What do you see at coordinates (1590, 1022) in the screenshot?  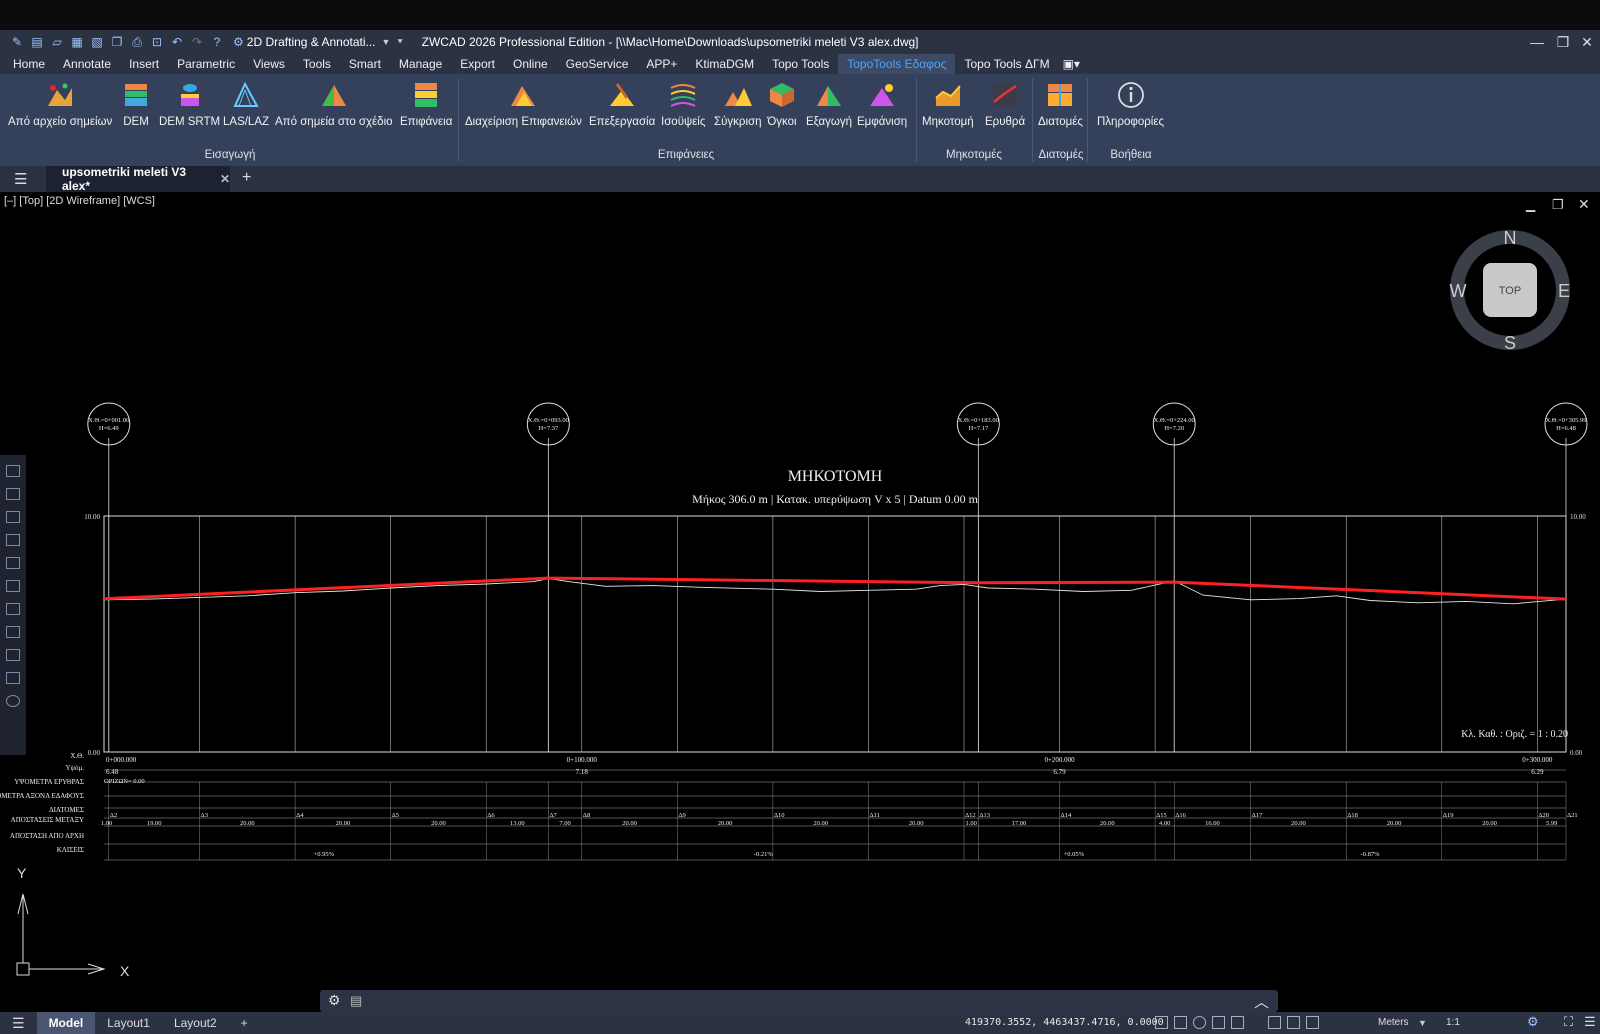 I see `customize-status-icon: ☰` at bounding box center [1590, 1022].